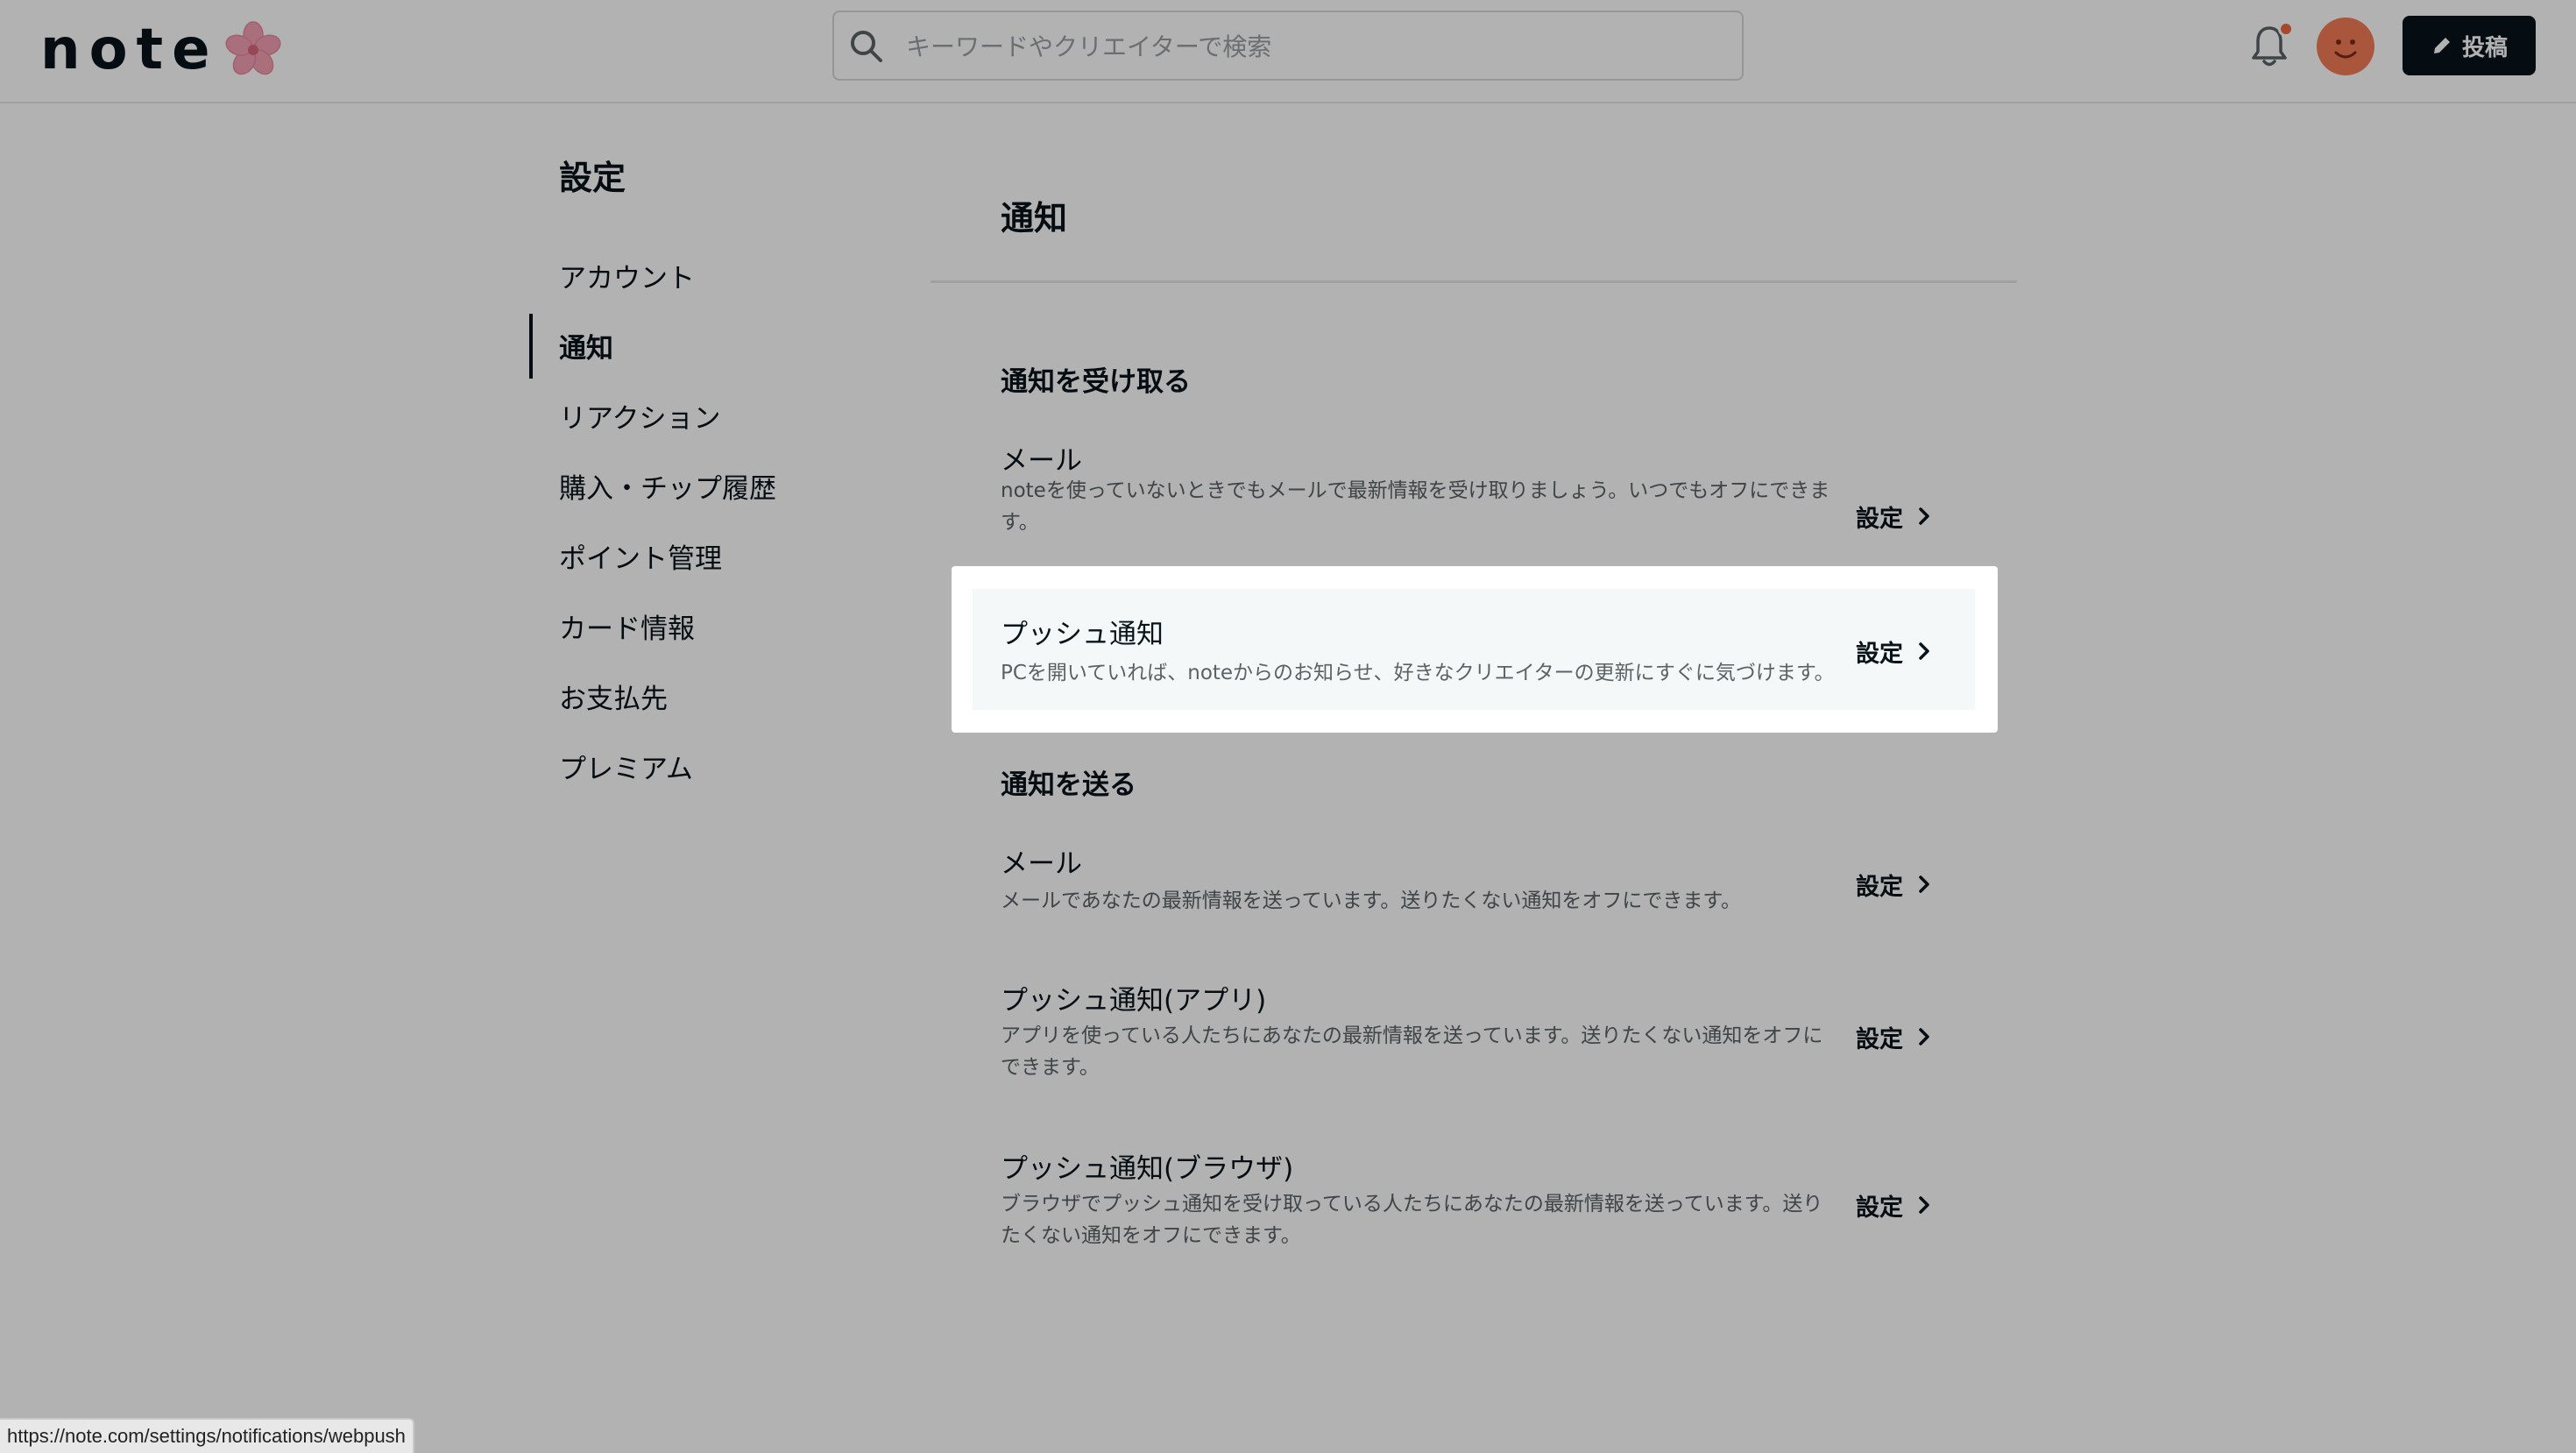 This screenshot has width=2576, height=1453. Describe the element at coordinates (1908, 651) in the screenshot. I see `receive-push-settings-link: 設定` at that location.